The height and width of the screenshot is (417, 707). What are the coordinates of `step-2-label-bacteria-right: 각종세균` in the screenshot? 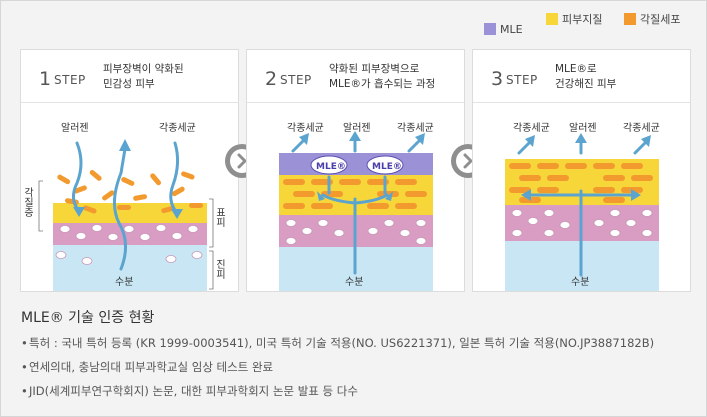 It's located at (415, 128).